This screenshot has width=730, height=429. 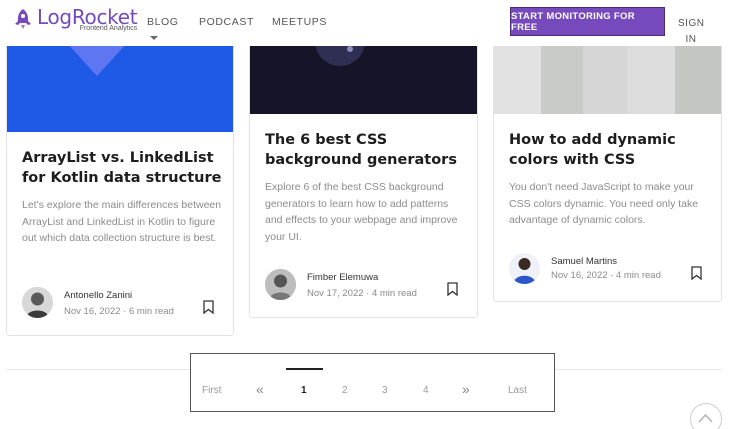 What do you see at coordinates (584, 261) in the screenshot?
I see `author-name: Samuel Martins` at bounding box center [584, 261].